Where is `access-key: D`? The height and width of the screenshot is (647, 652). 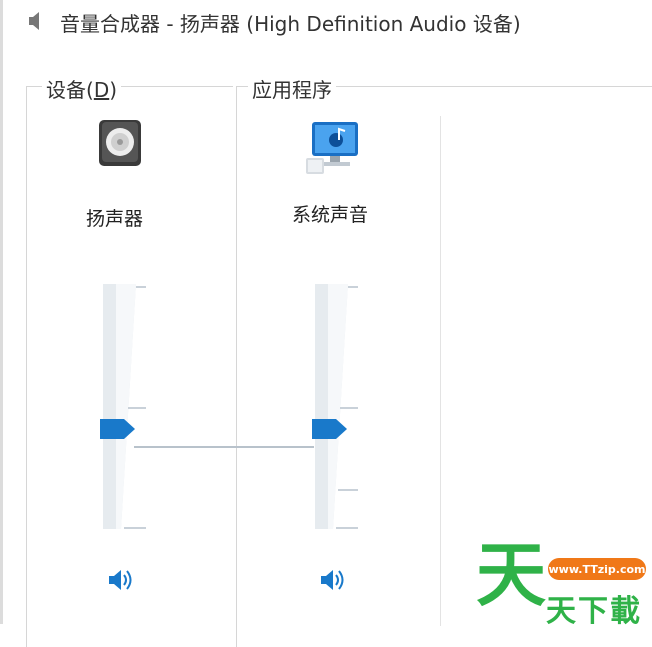 access-key: D is located at coordinates (101, 90).